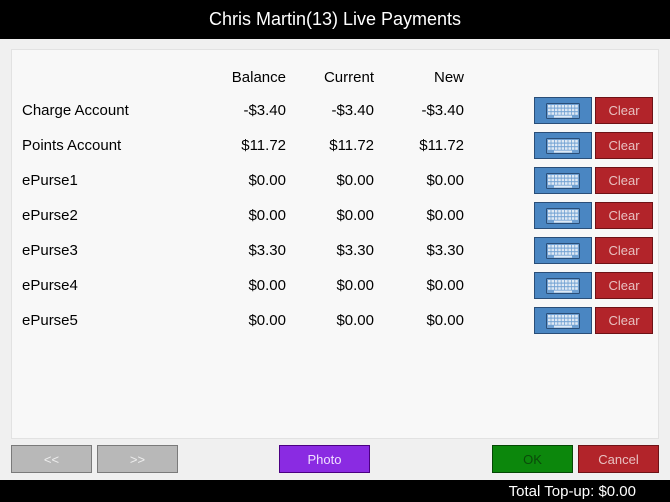 Image resolution: width=670 pixels, height=502 pixels. Describe the element at coordinates (355, 250) in the screenshot. I see `current-value: $3.30` at that location.